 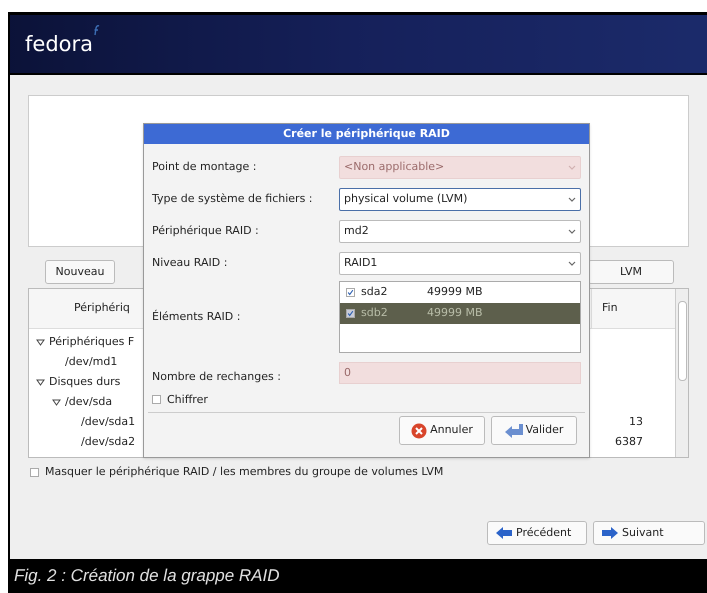 What do you see at coordinates (629, 441) in the screenshot?
I see `table-cell: 6387` at bounding box center [629, 441].